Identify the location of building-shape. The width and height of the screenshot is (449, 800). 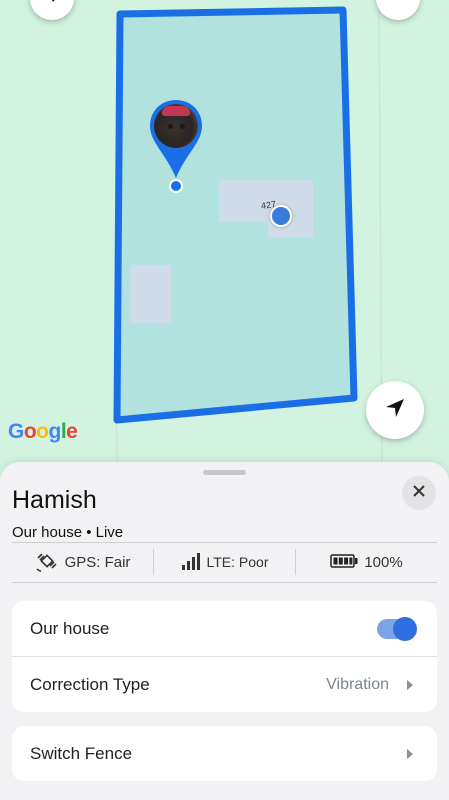
(150, 294).